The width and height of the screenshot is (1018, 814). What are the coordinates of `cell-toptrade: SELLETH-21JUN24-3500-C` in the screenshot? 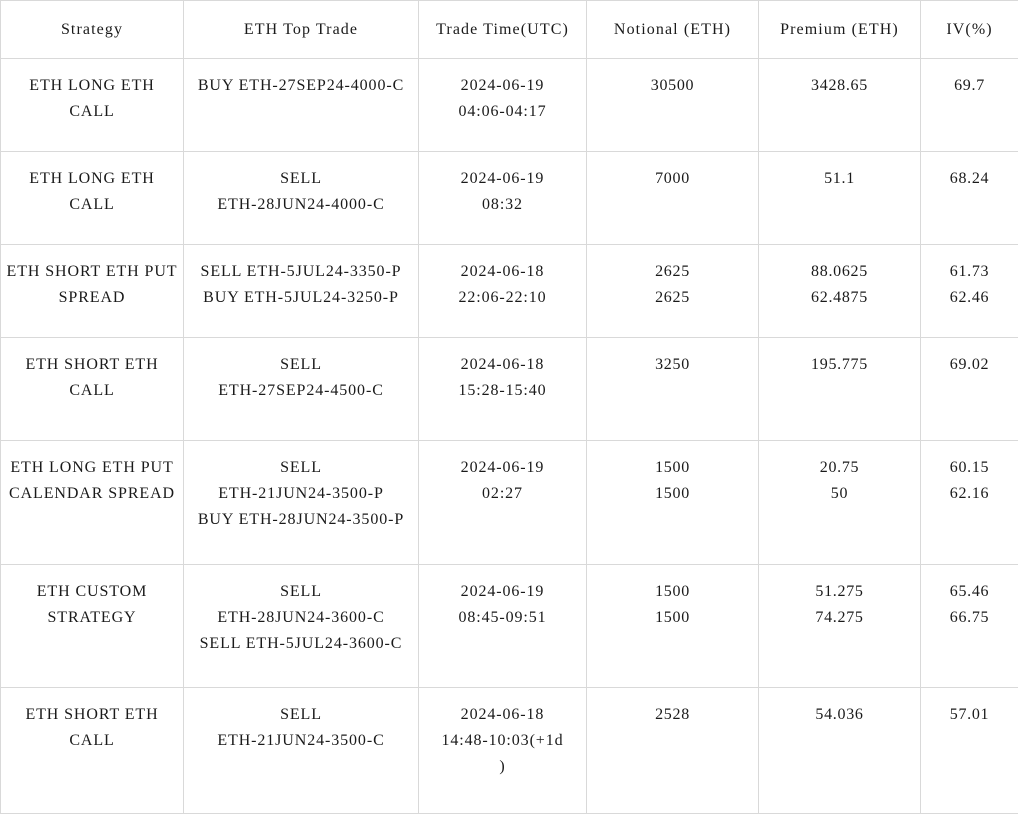 It's located at (301, 751).